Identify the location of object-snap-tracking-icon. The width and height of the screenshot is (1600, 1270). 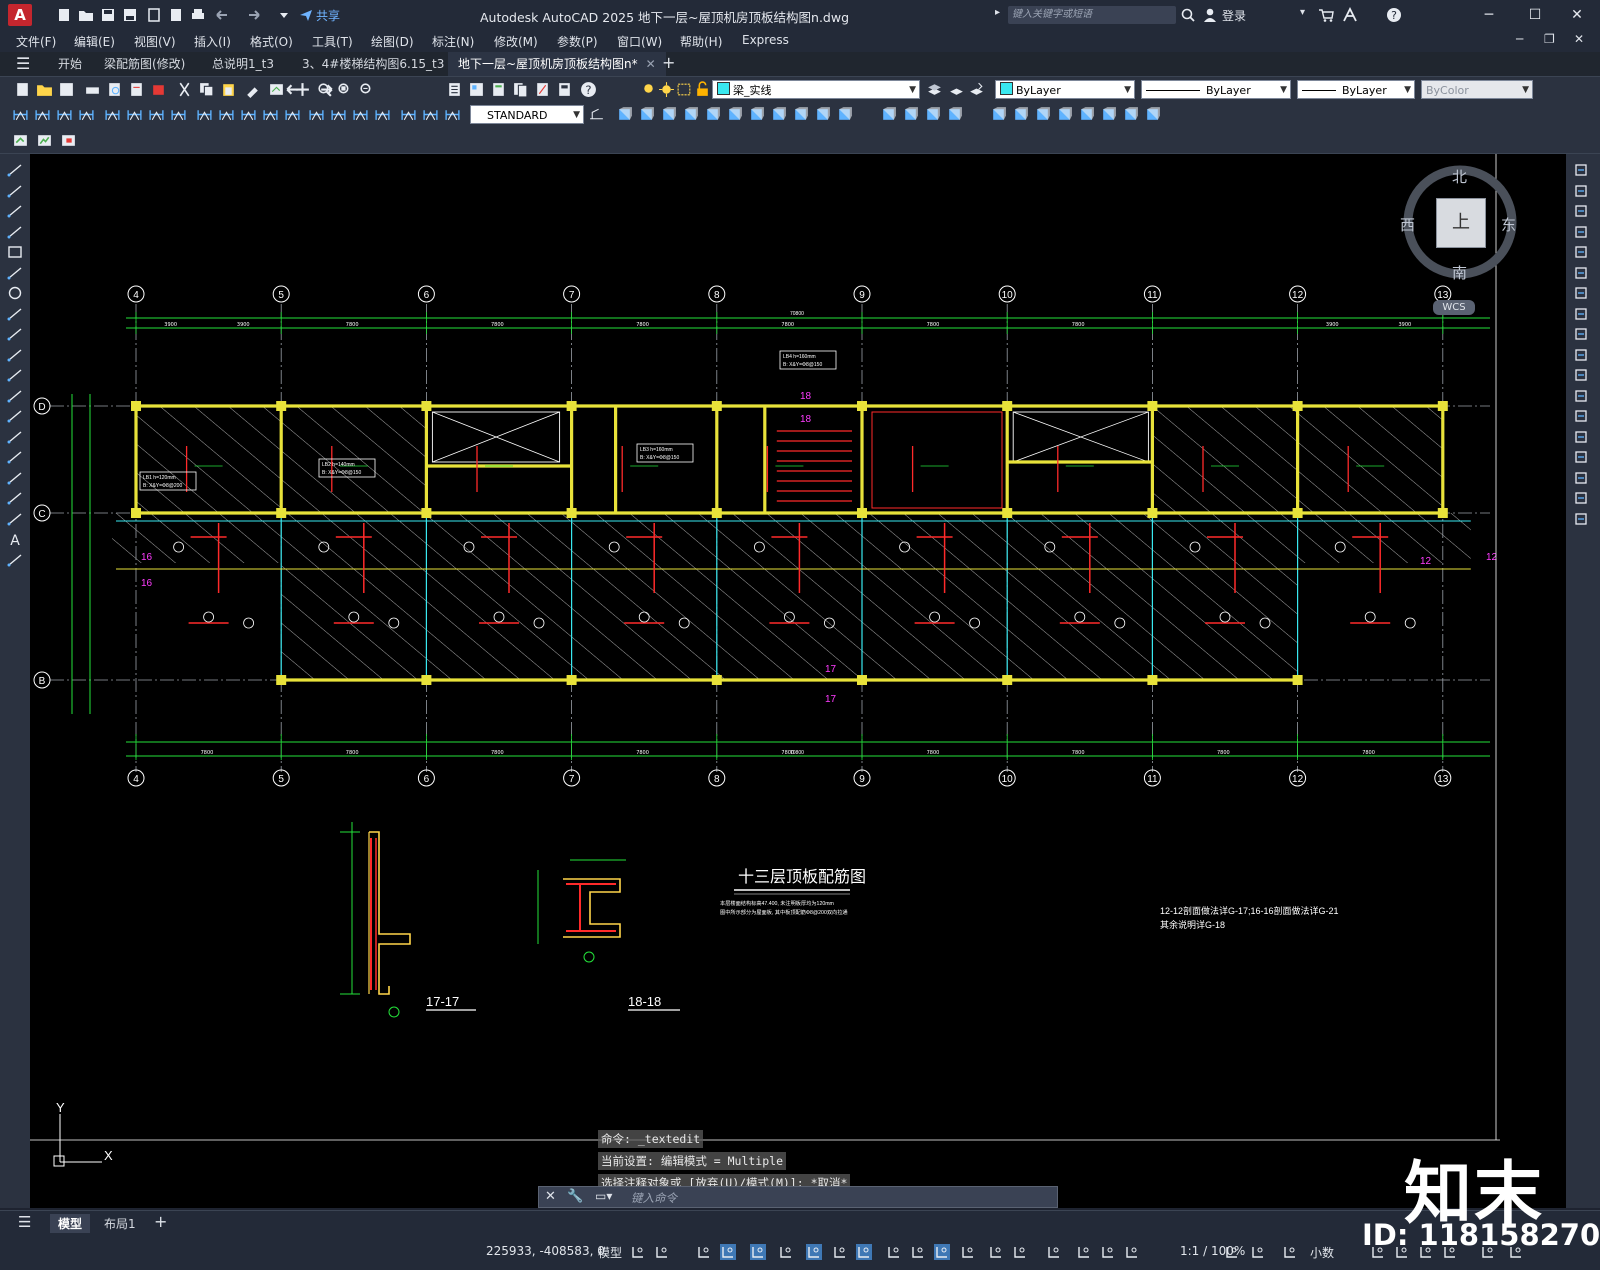
(840, 1252).